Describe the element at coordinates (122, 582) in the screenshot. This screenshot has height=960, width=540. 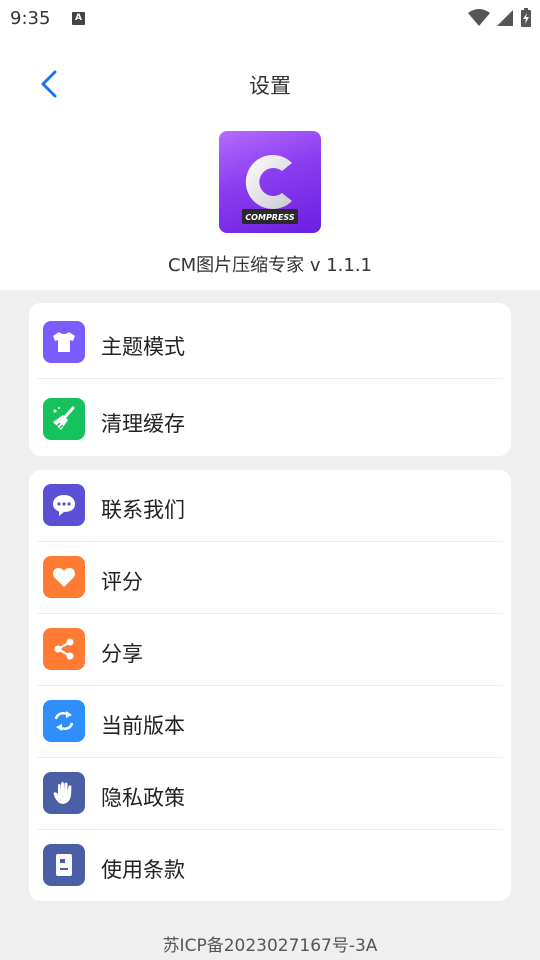
I see `rate-label: 评分` at that location.